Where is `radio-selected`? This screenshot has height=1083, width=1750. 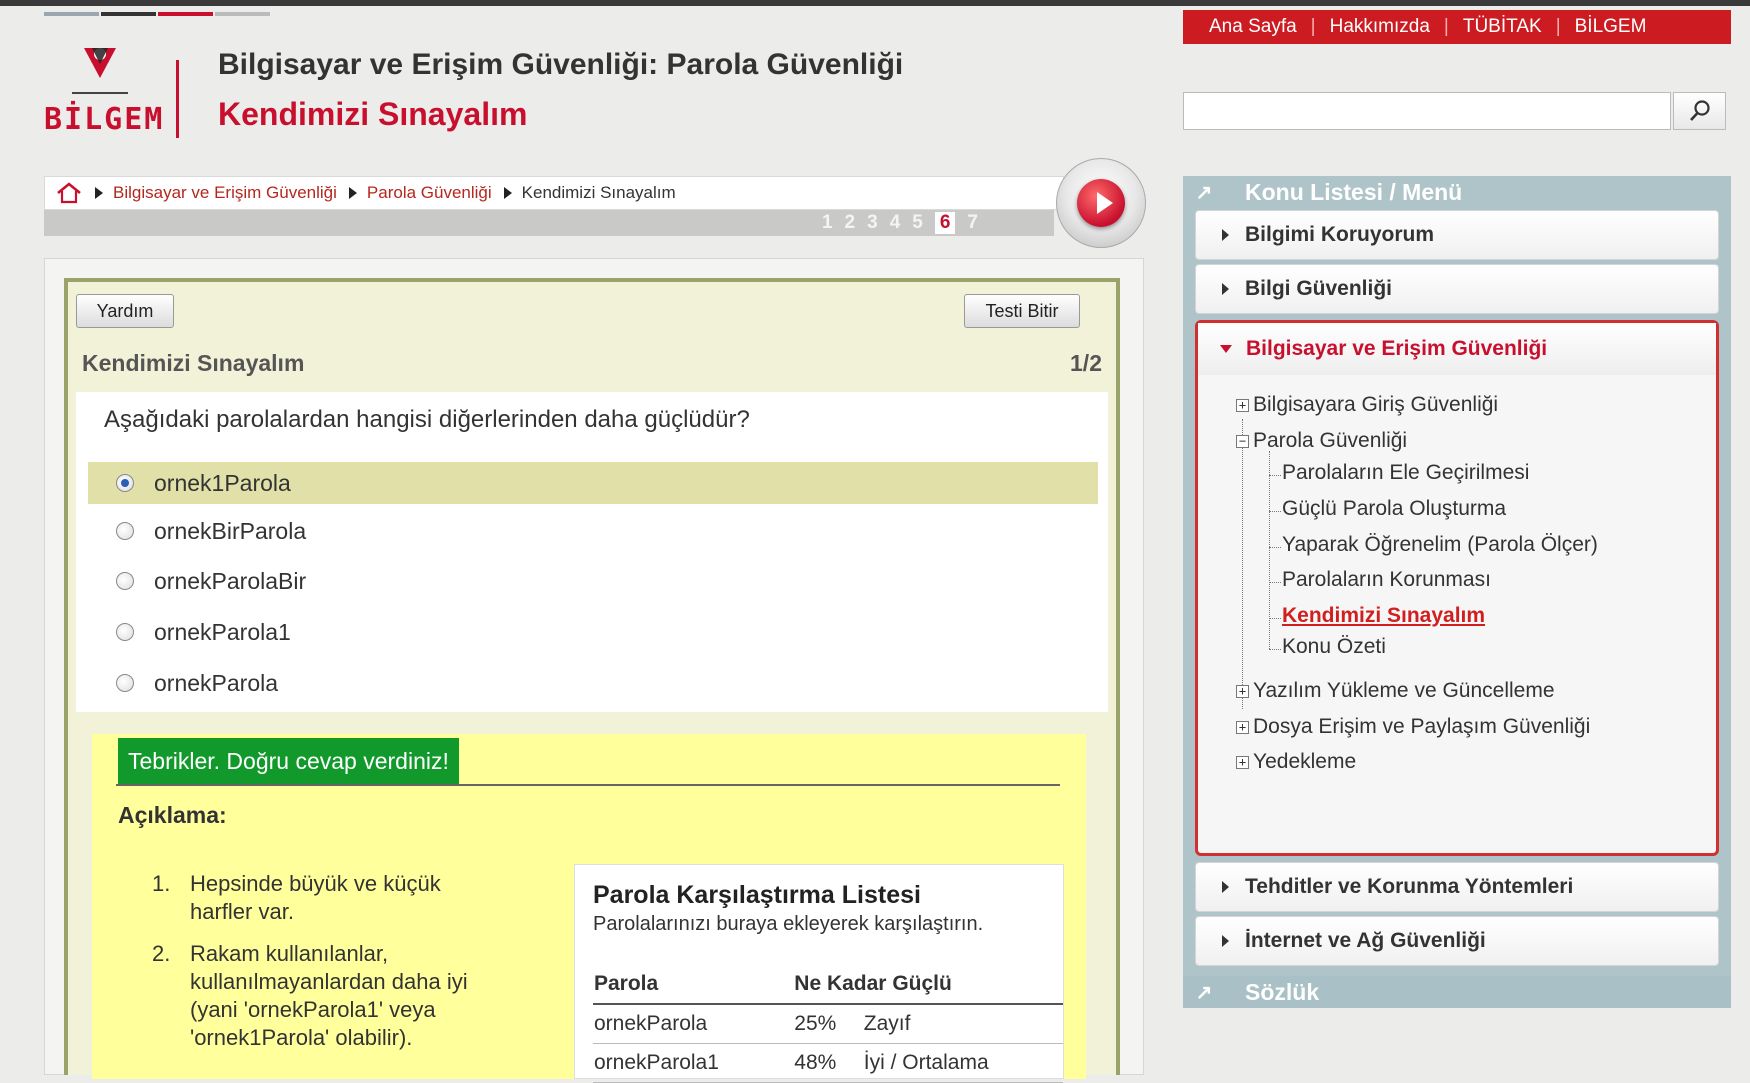 radio-selected is located at coordinates (125, 483).